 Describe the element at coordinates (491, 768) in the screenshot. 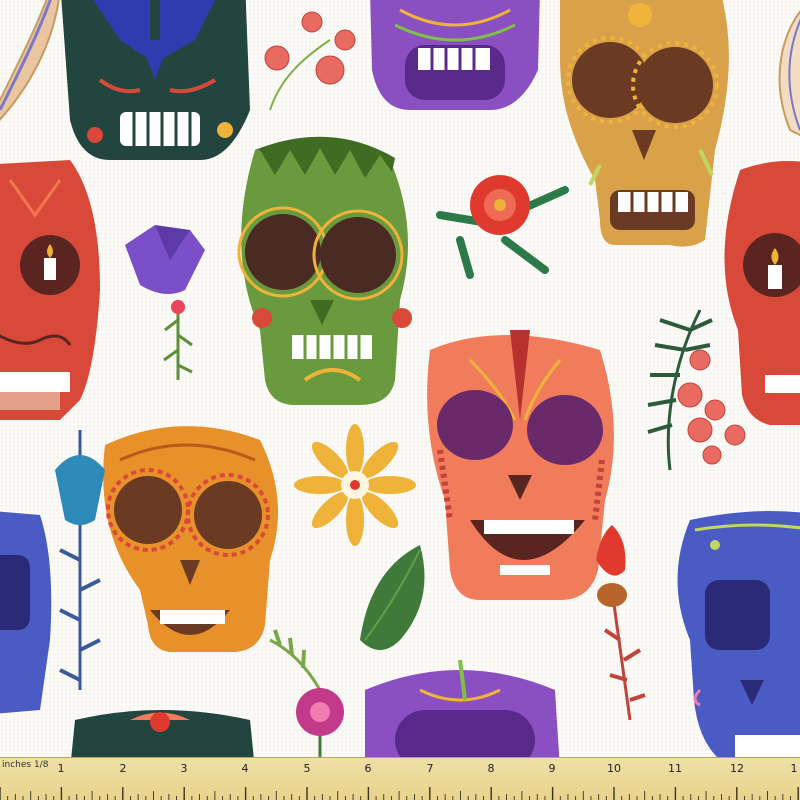

I see `ruler-number: 8` at that location.